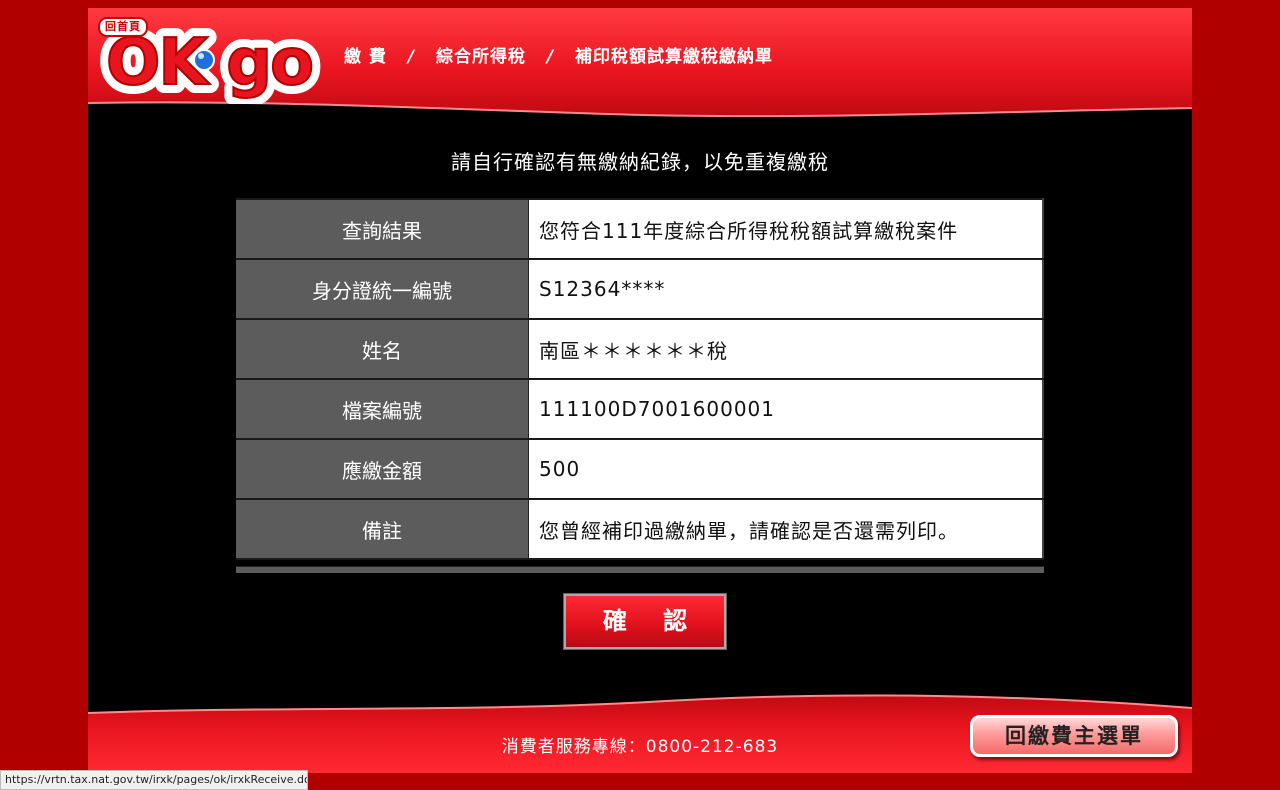 This screenshot has height=790, width=1280. I want to click on home-link: 回首頁, so click(123, 27).